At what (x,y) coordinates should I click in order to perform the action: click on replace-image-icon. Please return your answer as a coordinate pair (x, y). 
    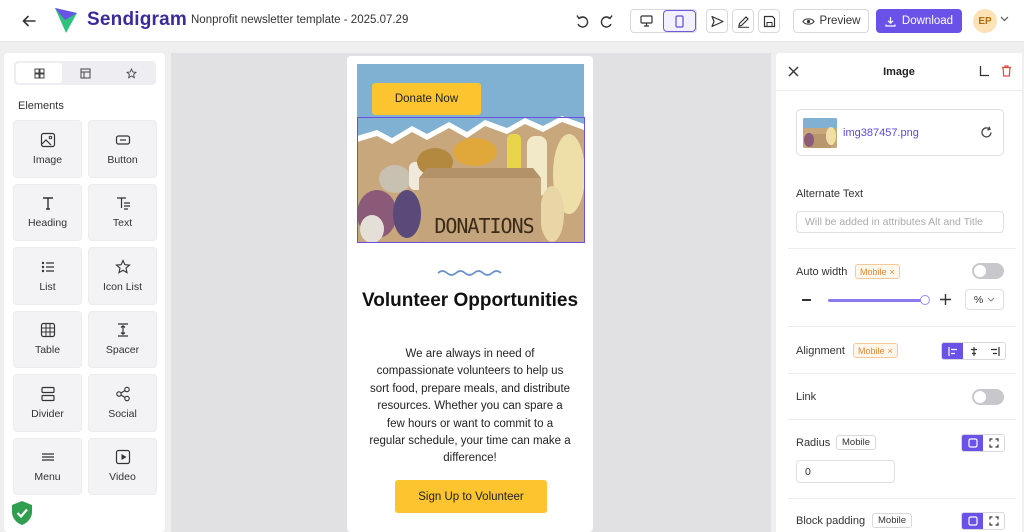
    Looking at the image, I should click on (986, 132).